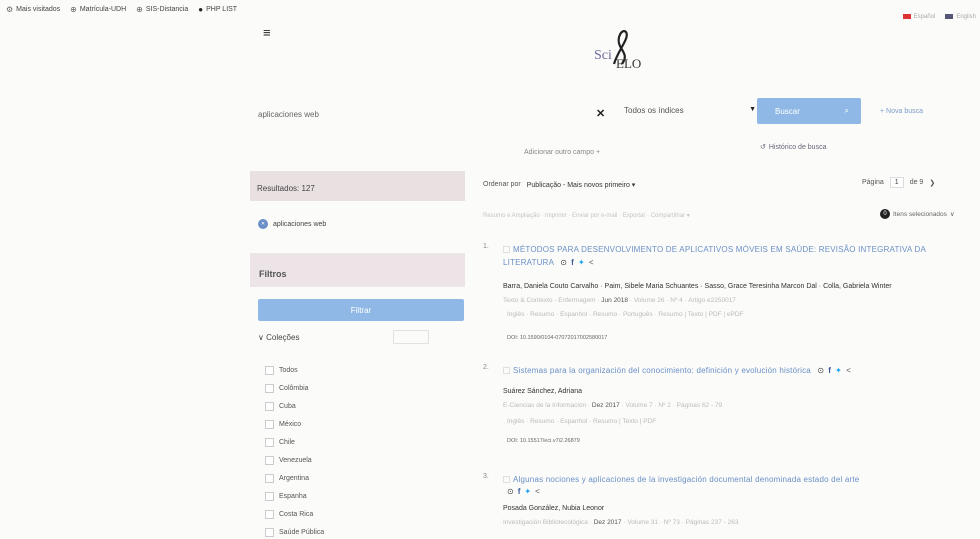 The image size is (980, 539). I want to click on collection-item: Chile, so click(350, 442).